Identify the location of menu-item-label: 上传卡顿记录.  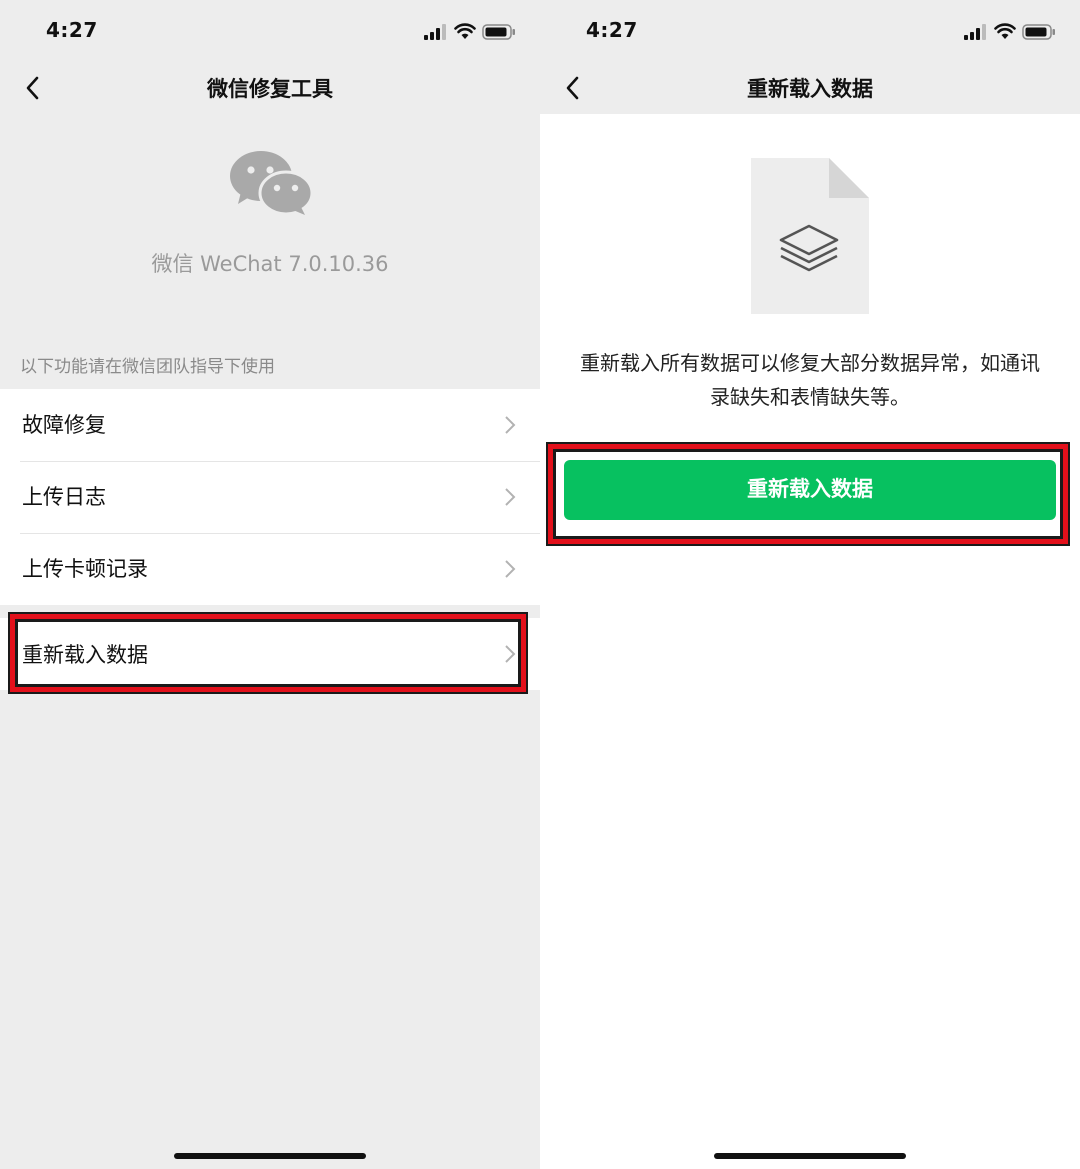
(85, 569).